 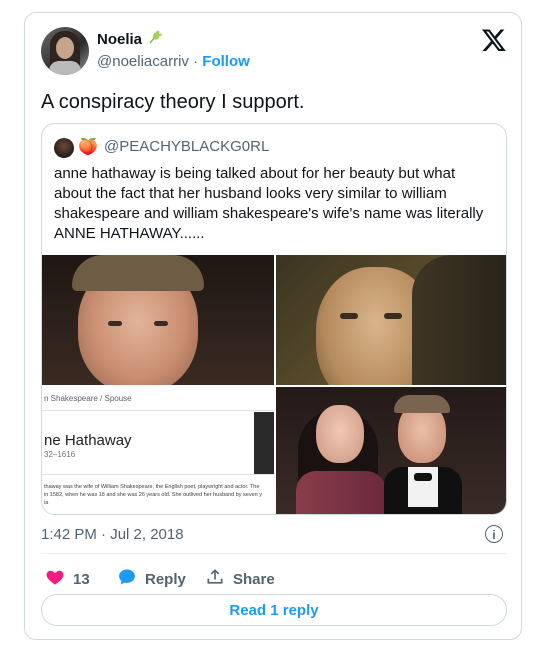 I want to click on like-count: 13, so click(x=81, y=579).